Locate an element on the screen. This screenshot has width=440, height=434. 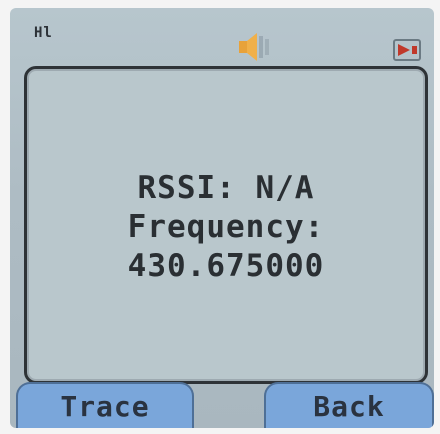
trace-softkey-button: Trace is located at coordinates (105, 405).